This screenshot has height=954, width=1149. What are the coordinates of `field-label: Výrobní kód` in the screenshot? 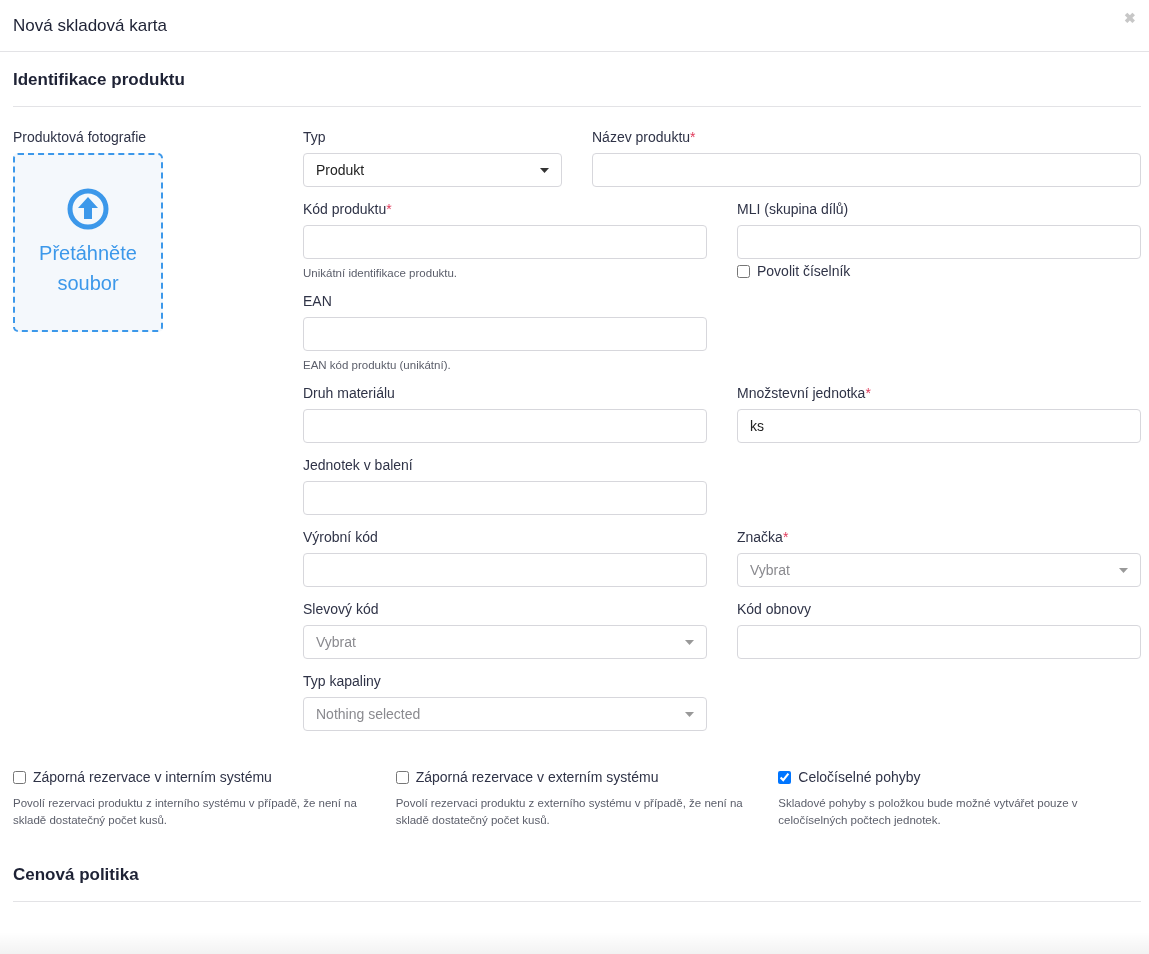 It's located at (341, 537).